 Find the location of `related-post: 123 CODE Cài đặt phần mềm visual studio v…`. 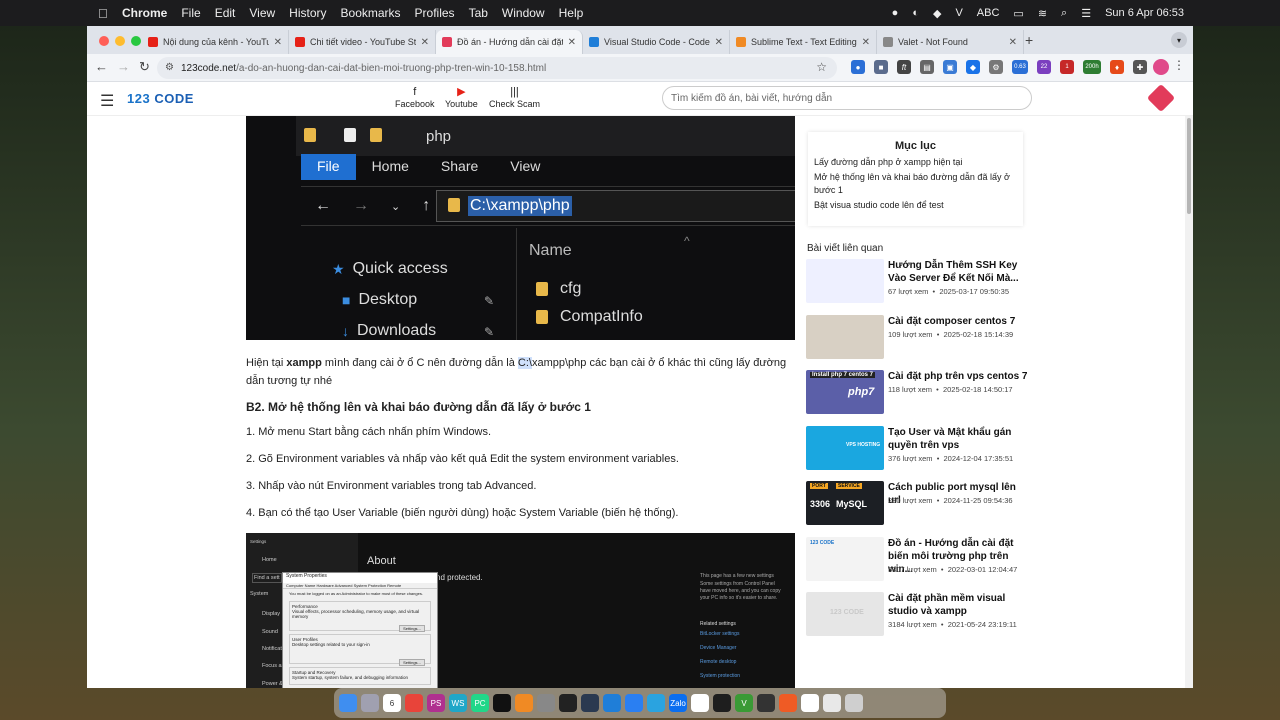

related-post: 123 CODE Cài đặt phần mềm visual studio v… is located at coordinates (936, 614).